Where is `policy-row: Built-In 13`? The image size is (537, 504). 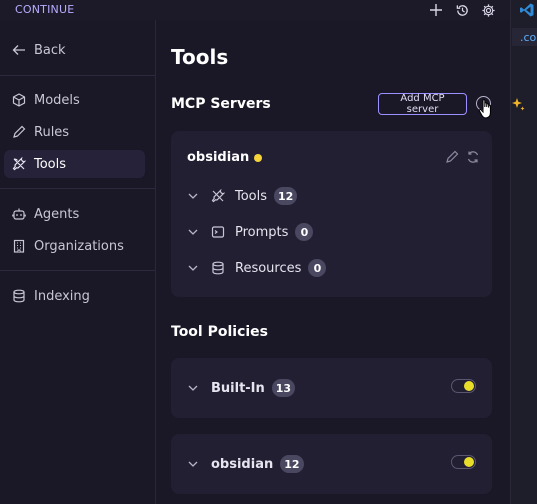
policy-row: Built-In 13 is located at coordinates (241, 388).